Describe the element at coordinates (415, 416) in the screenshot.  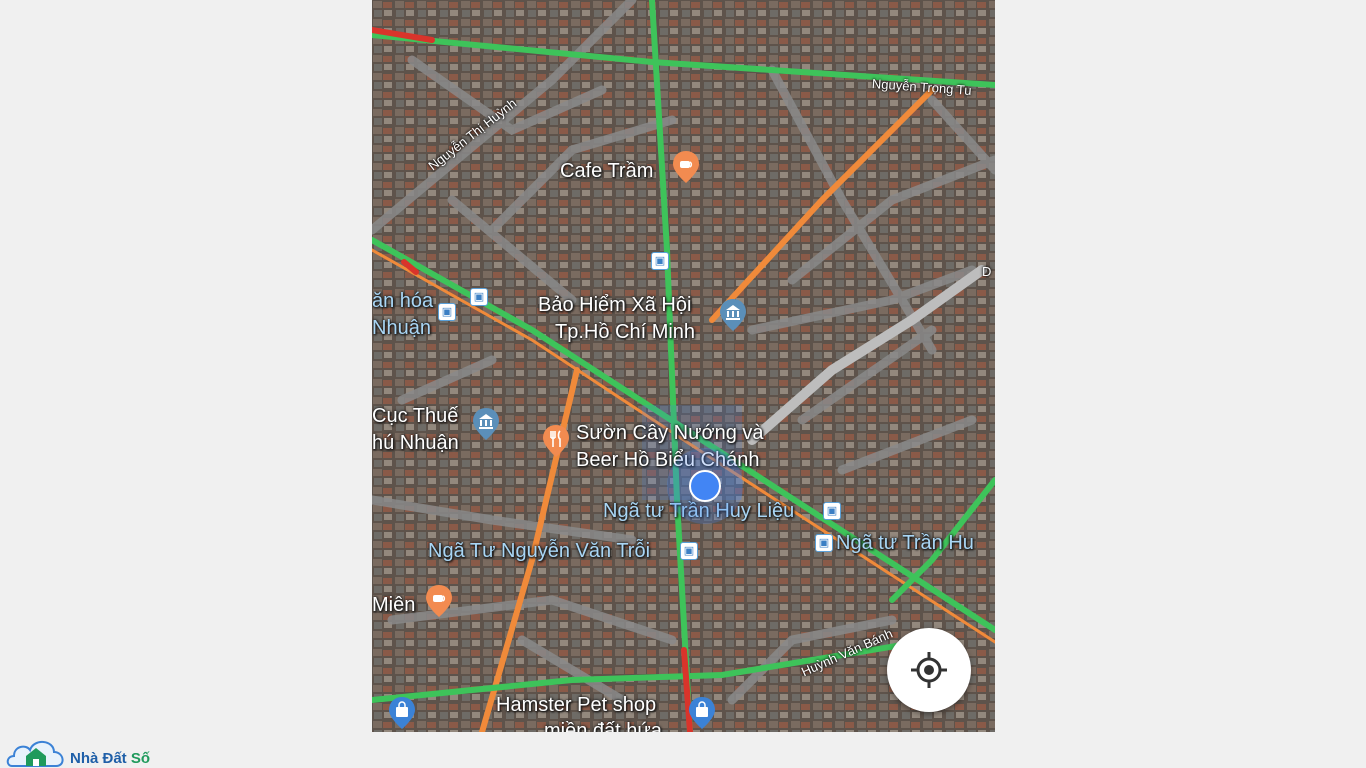
I see `place-cuc-thue: Cục Thuế` at that location.